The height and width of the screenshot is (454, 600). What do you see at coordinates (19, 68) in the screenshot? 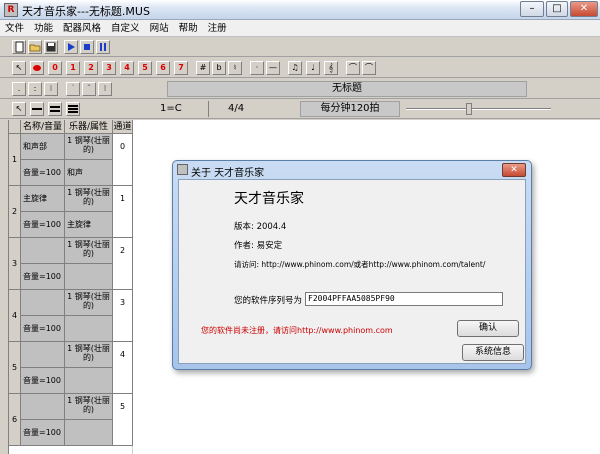
I see `pointer-icon: ↖` at bounding box center [19, 68].